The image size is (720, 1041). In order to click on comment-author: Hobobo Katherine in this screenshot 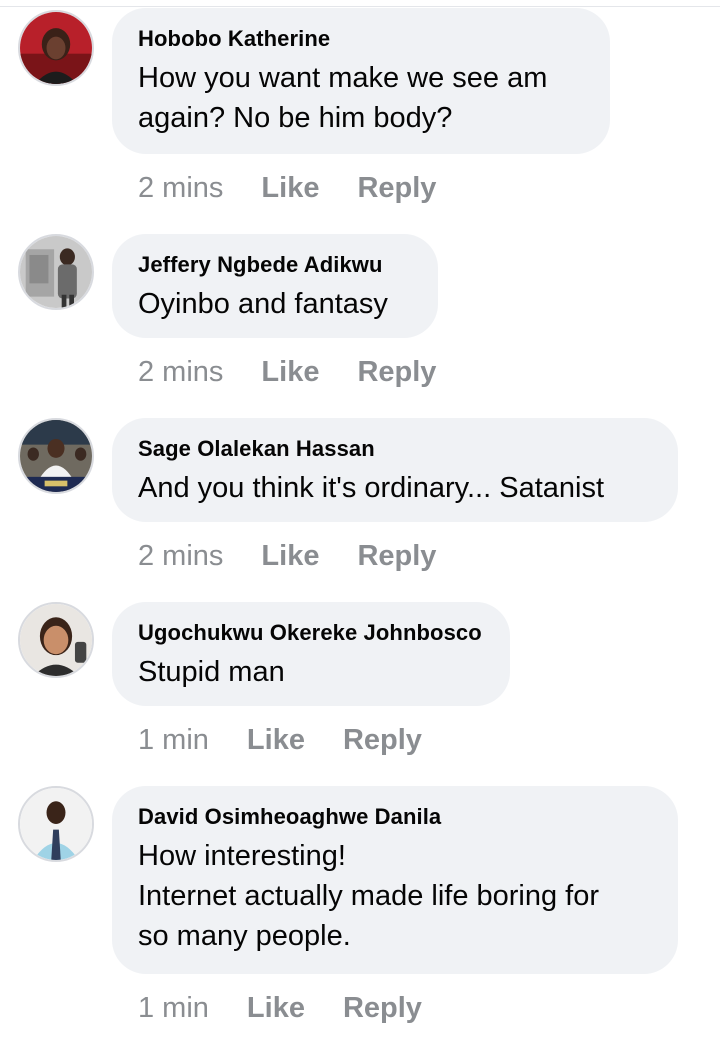, I will do `click(361, 39)`.